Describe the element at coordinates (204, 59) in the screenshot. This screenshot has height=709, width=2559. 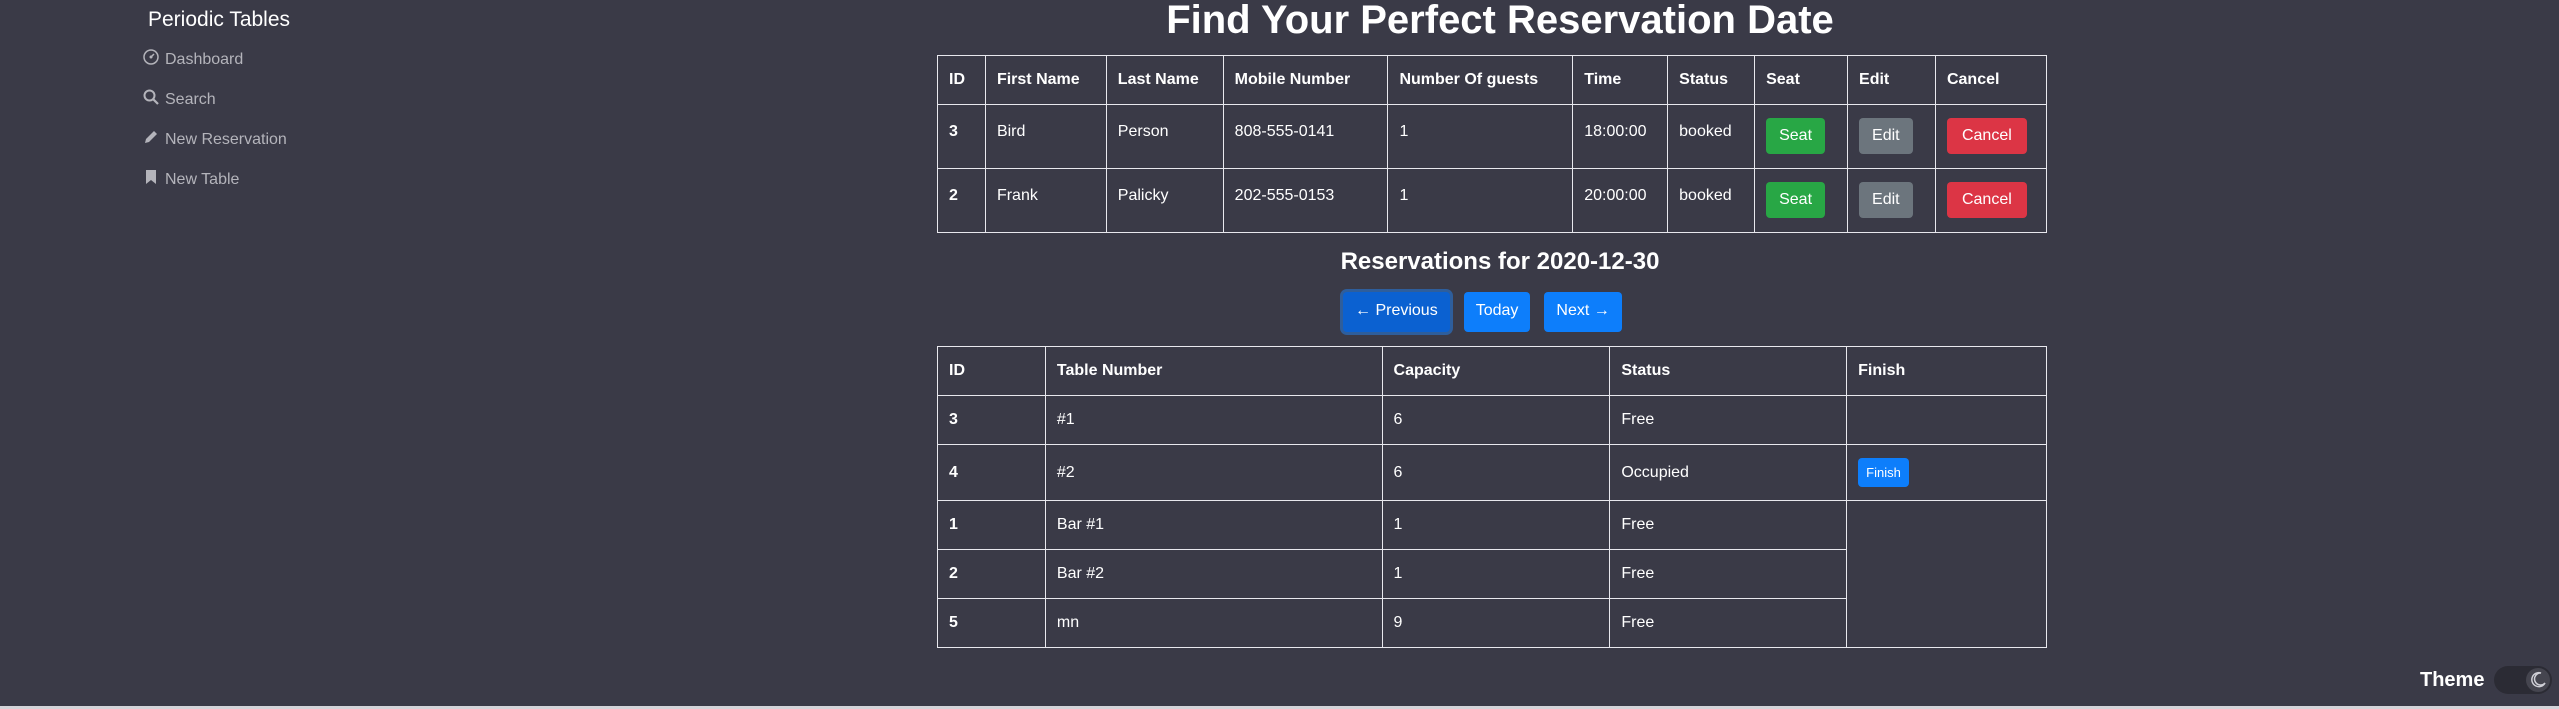
I see `sidebar-item-label: Dashboard` at that location.